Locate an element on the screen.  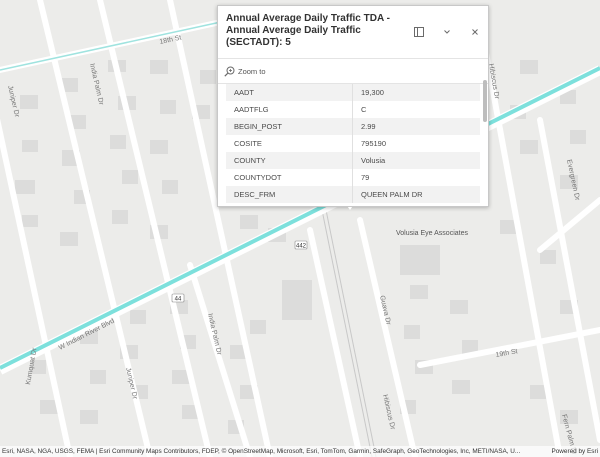
popup-scrollbar is located at coordinates (484, 142).